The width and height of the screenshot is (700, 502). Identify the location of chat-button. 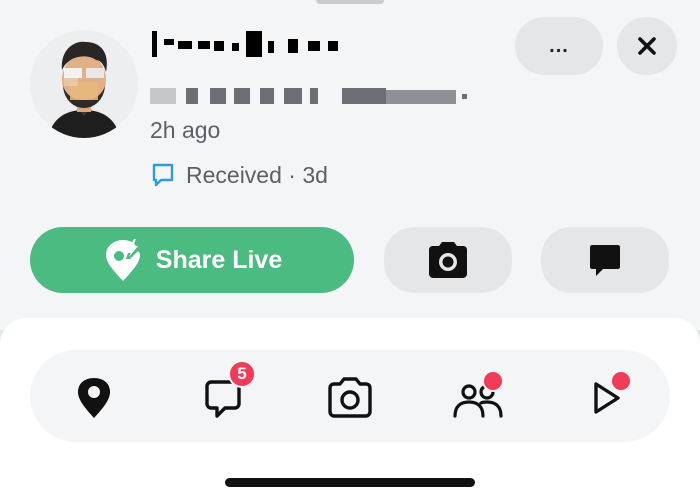
(605, 260).